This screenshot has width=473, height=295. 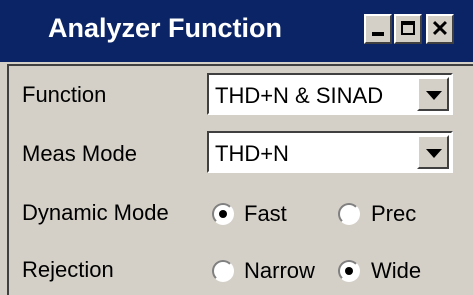 What do you see at coordinates (378, 29) in the screenshot?
I see `minimize-button` at bounding box center [378, 29].